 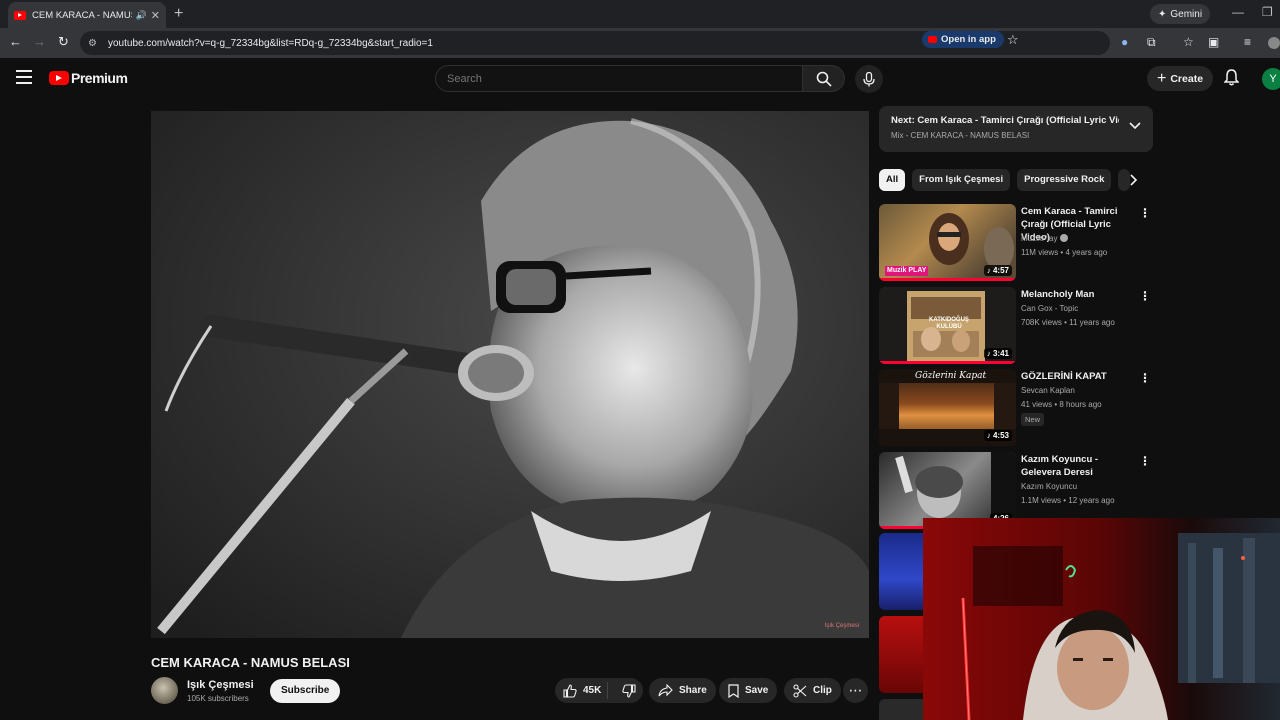 I want to click on webcam-feed, so click(x=1101, y=619).